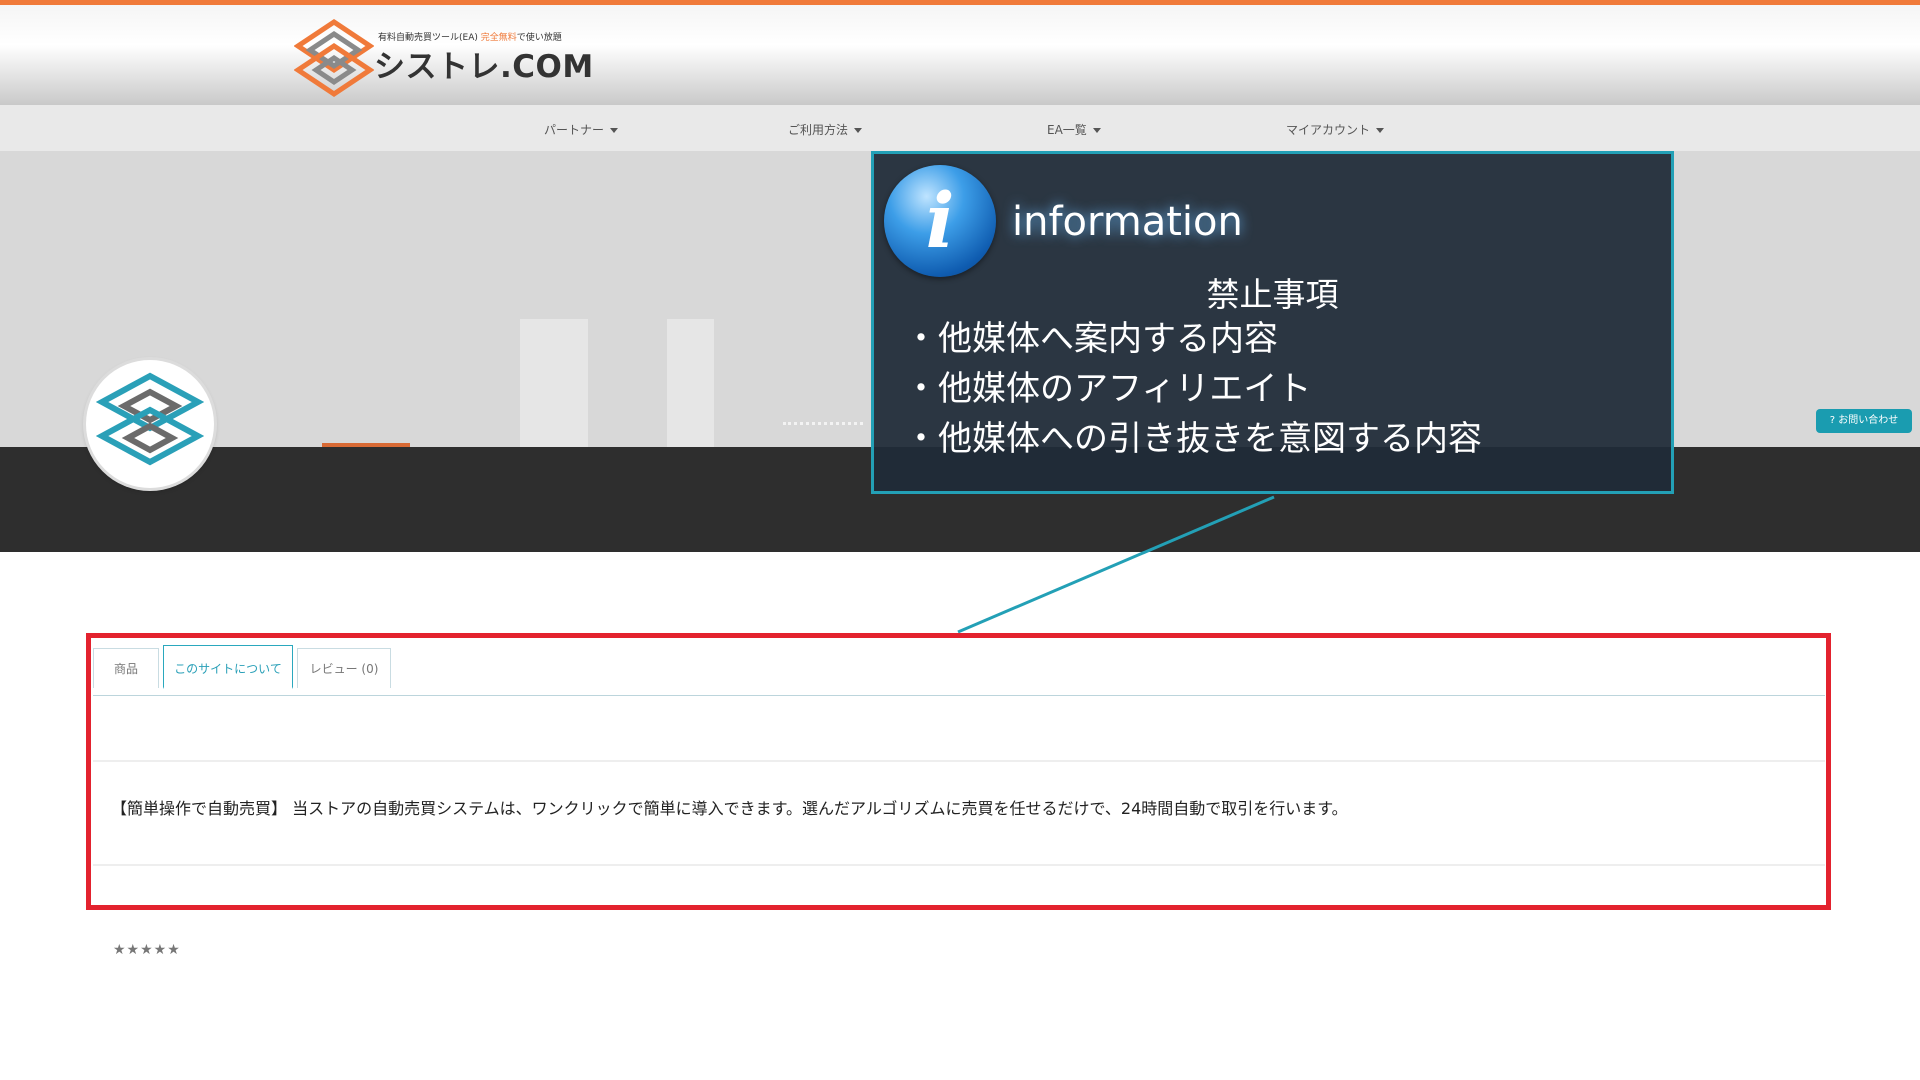 The image size is (1920, 1080). I want to click on tab-bar: 商品 このサイトについて レビュー (0), so click(959, 670).